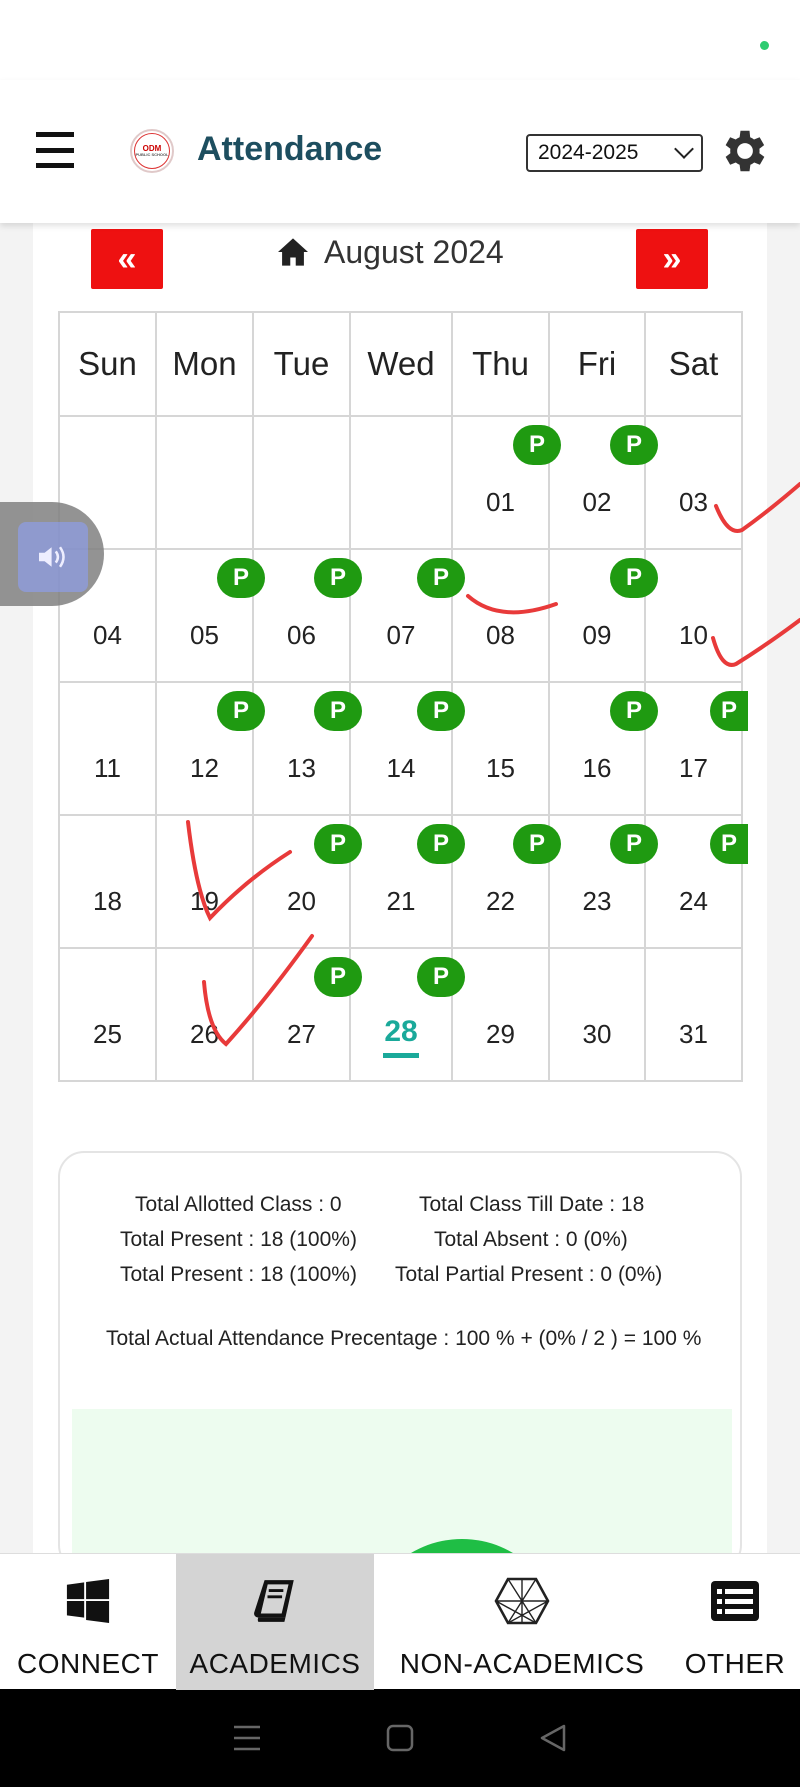  Describe the element at coordinates (88, 1663) in the screenshot. I see `nav-connect-label: CONNECT` at that location.